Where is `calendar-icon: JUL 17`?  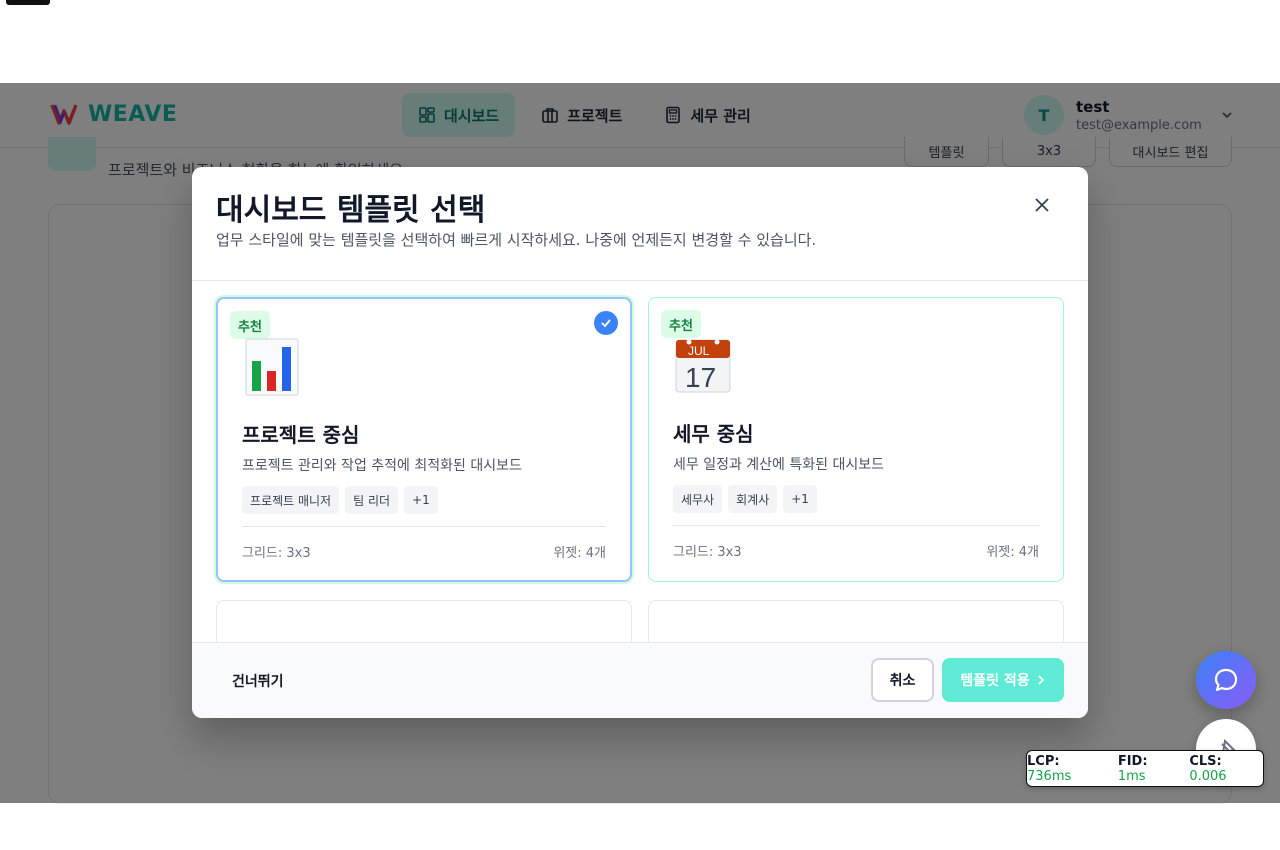 calendar-icon: JUL 17 is located at coordinates (703, 366).